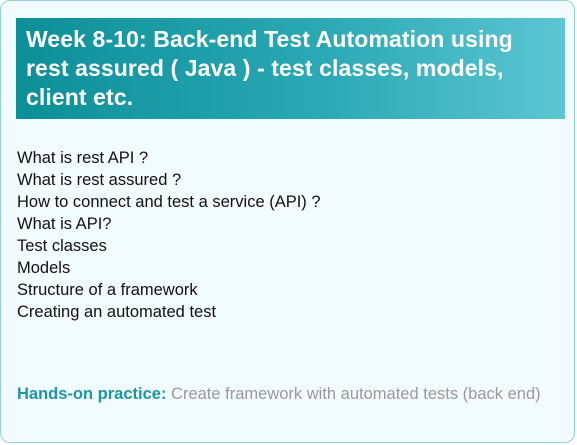  I want to click on topic-item: Structure of a framework, so click(107, 290).